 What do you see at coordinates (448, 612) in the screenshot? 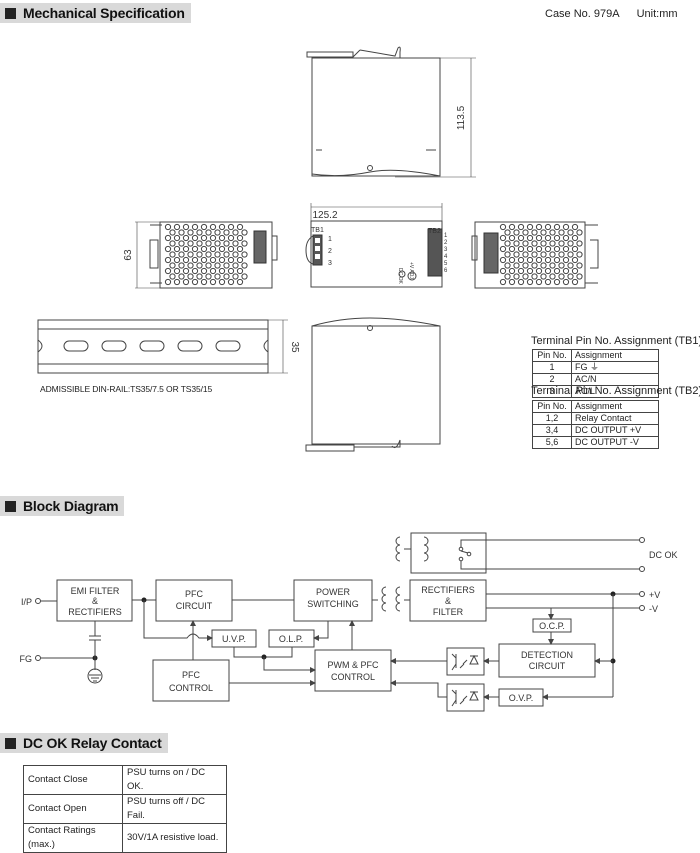
I see `rectifiers-label-3: FILTER` at bounding box center [448, 612].